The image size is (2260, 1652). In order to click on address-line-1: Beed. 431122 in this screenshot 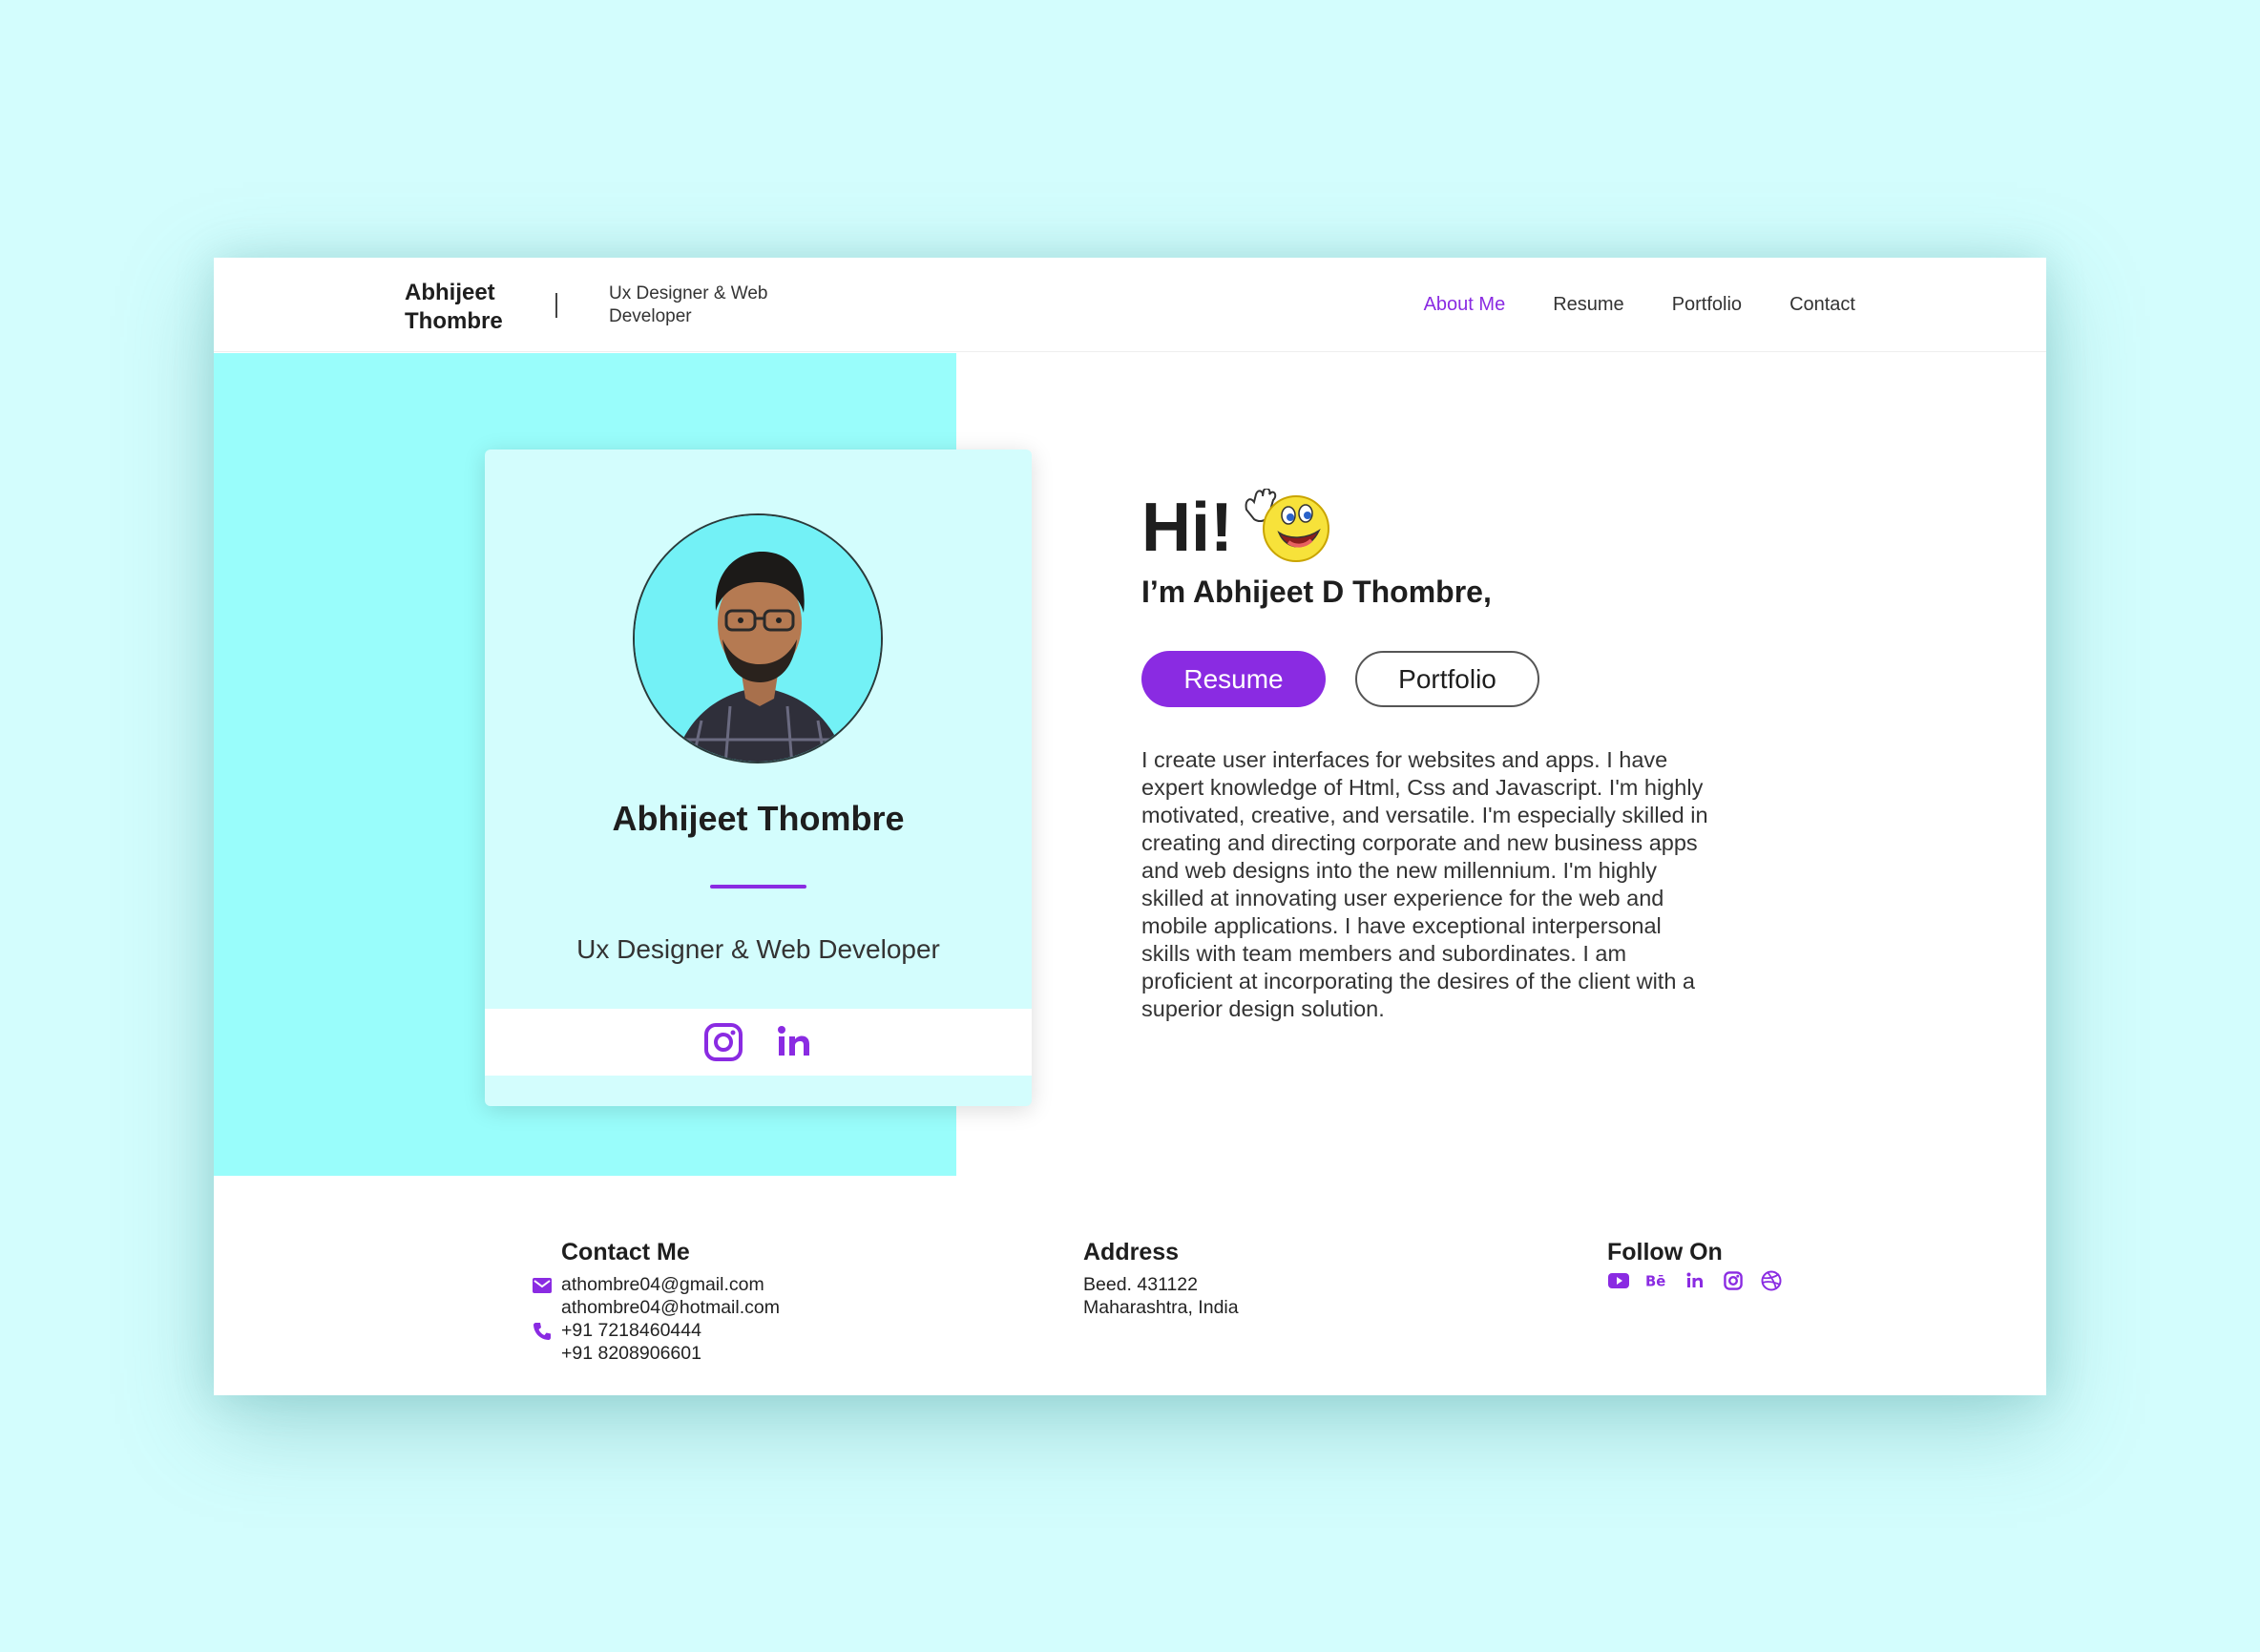, I will do `click(1140, 1284)`.